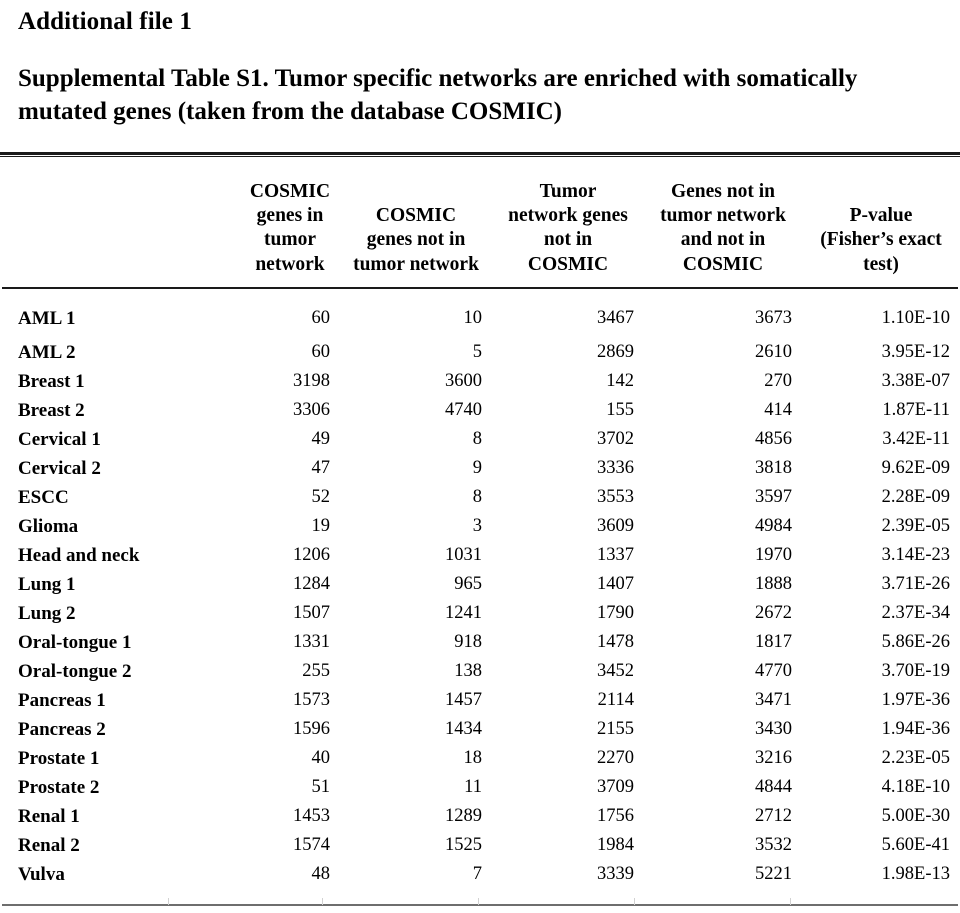 The height and width of the screenshot is (913, 960). I want to click on cell-not-network-not-cosmic: 414, so click(778, 410).